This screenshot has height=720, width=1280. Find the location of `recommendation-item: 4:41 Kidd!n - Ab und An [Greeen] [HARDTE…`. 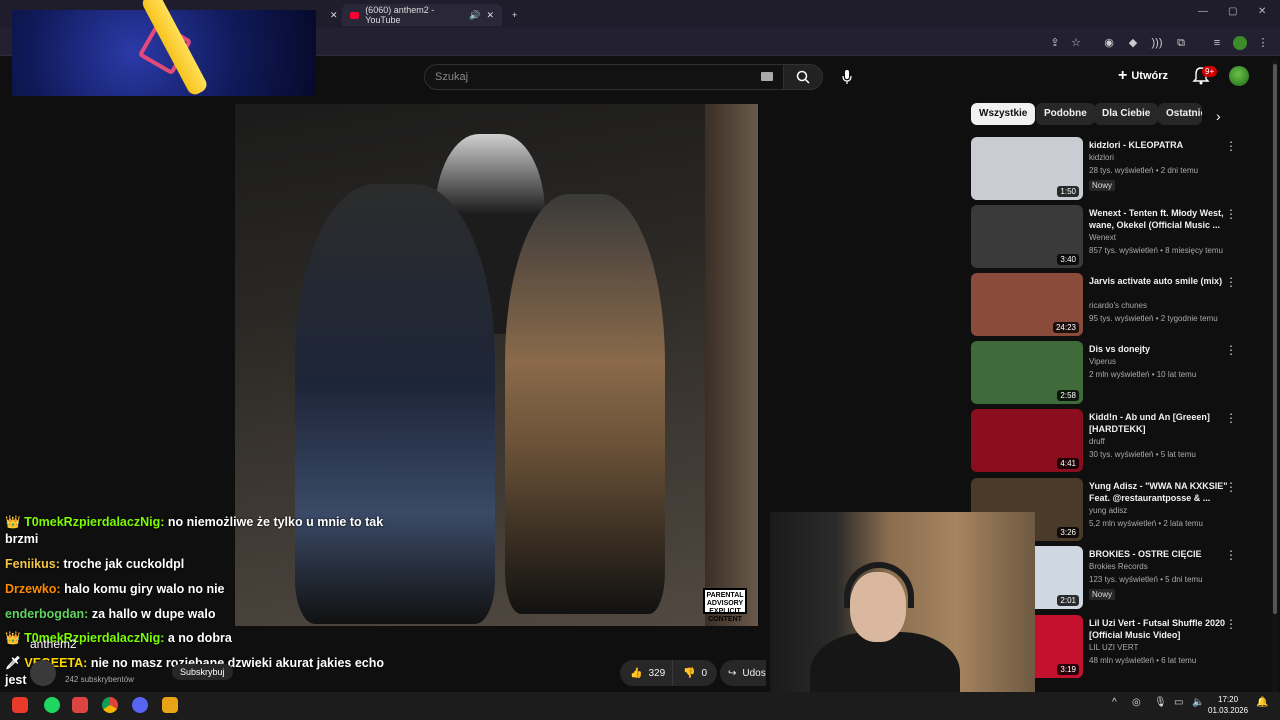

recommendation-item: 4:41 Kidd!n - Ab und An [Greeen] [HARDTE… is located at coordinates (1106, 441).